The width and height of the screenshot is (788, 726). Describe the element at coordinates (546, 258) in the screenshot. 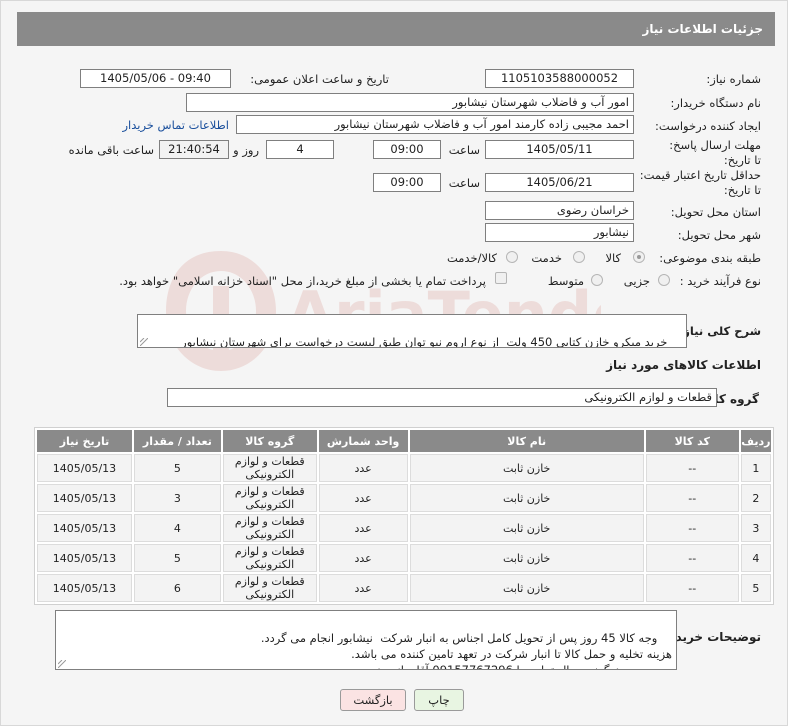

I see `category-option-service: خدمت` at that location.